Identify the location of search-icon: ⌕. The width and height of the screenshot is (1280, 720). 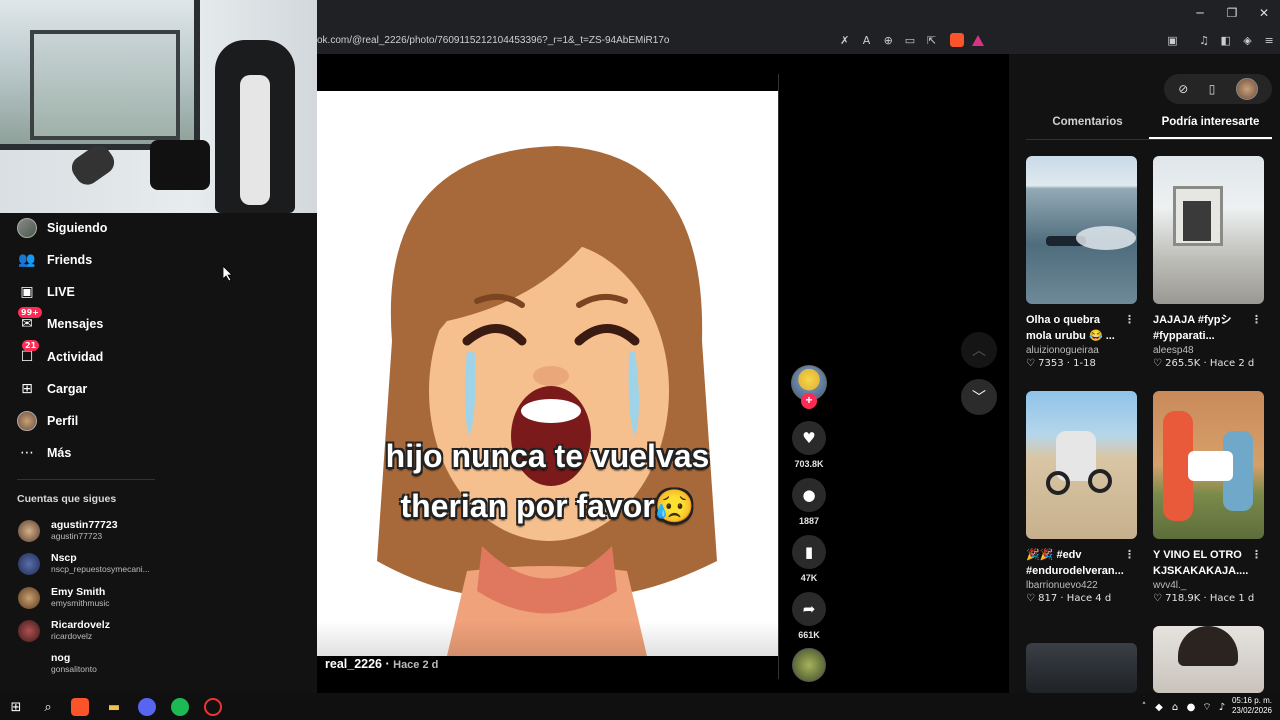
(48, 707).